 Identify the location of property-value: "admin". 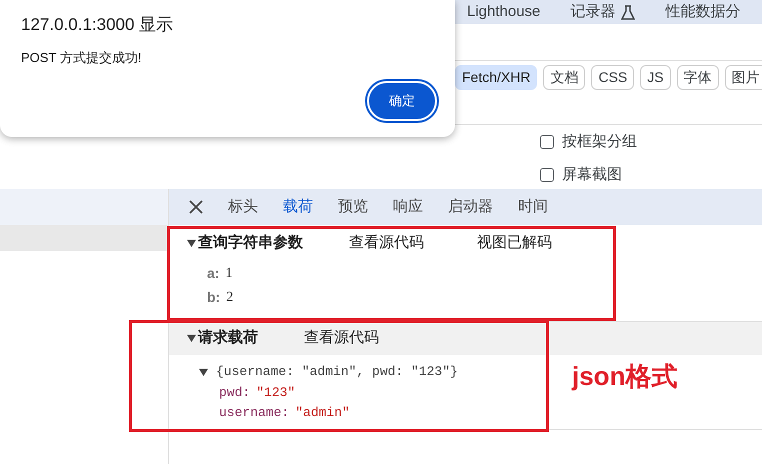
(322, 413).